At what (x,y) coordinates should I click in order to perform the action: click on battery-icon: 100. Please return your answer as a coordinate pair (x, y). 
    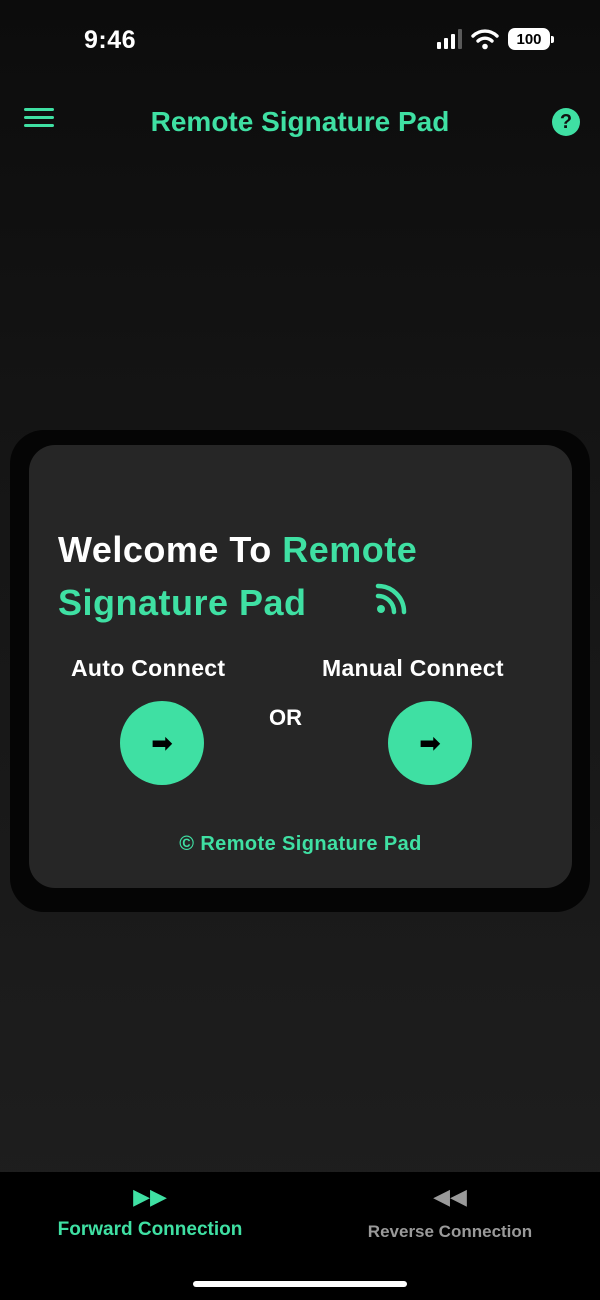
    Looking at the image, I should click on (531, 39).